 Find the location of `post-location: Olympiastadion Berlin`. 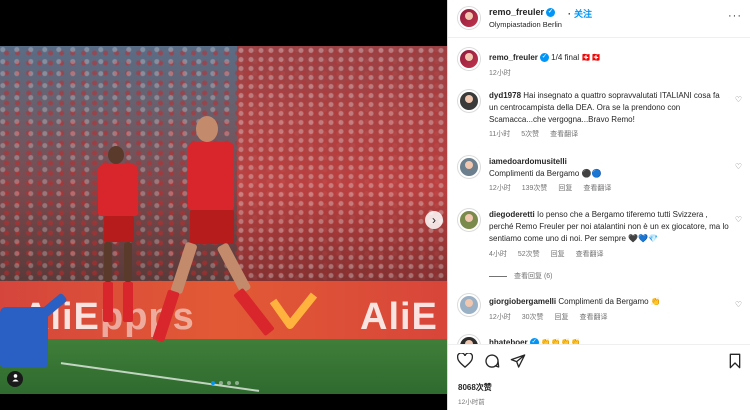

post-location: Olympiastadion Berlin is located at coordinates (525, 24).